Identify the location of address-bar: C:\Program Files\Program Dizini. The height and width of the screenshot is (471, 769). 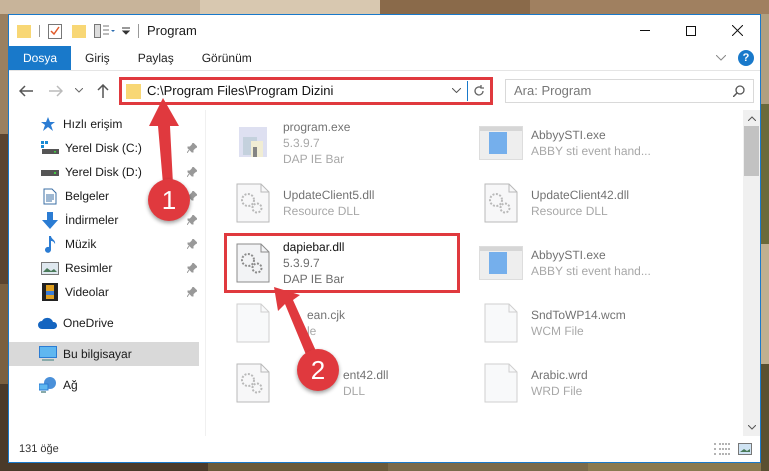
(306, 90).